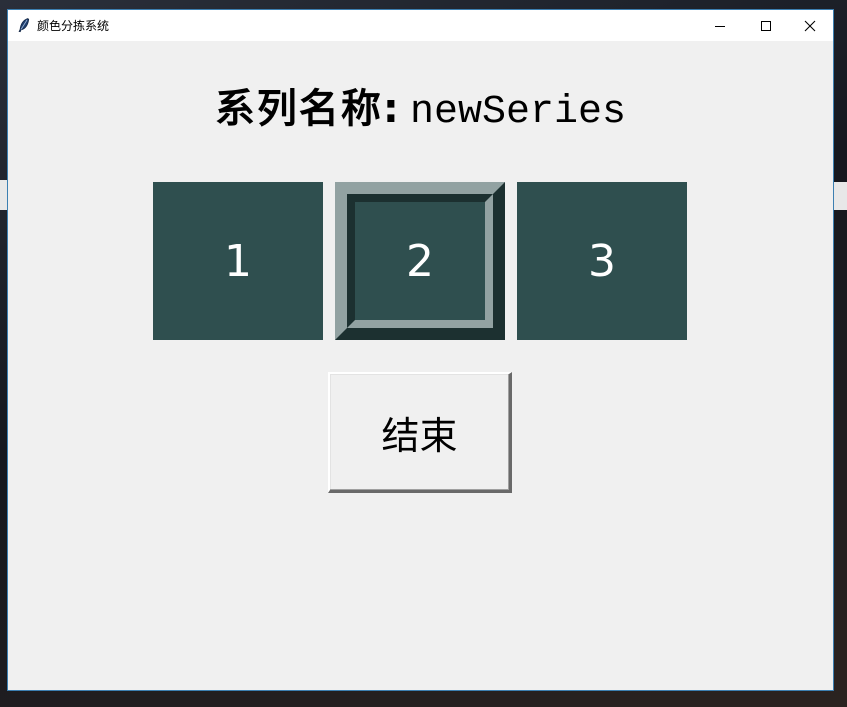 The image size is (847, 707). I want to click on color-box-2: 2, so click(420, 261).